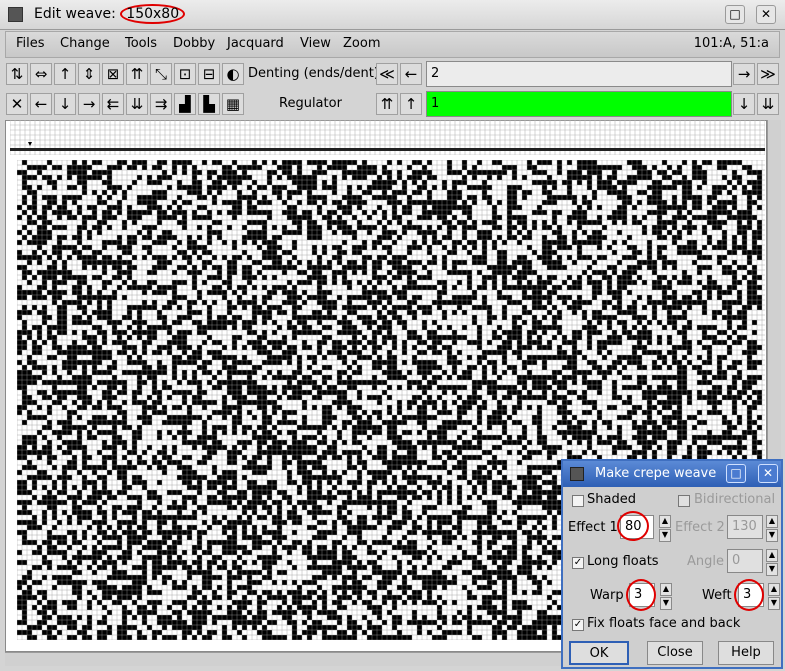  Describe the element at coordinates (361, 43) in the screenshot. I see `menu-zoom: Zoom` at that location.